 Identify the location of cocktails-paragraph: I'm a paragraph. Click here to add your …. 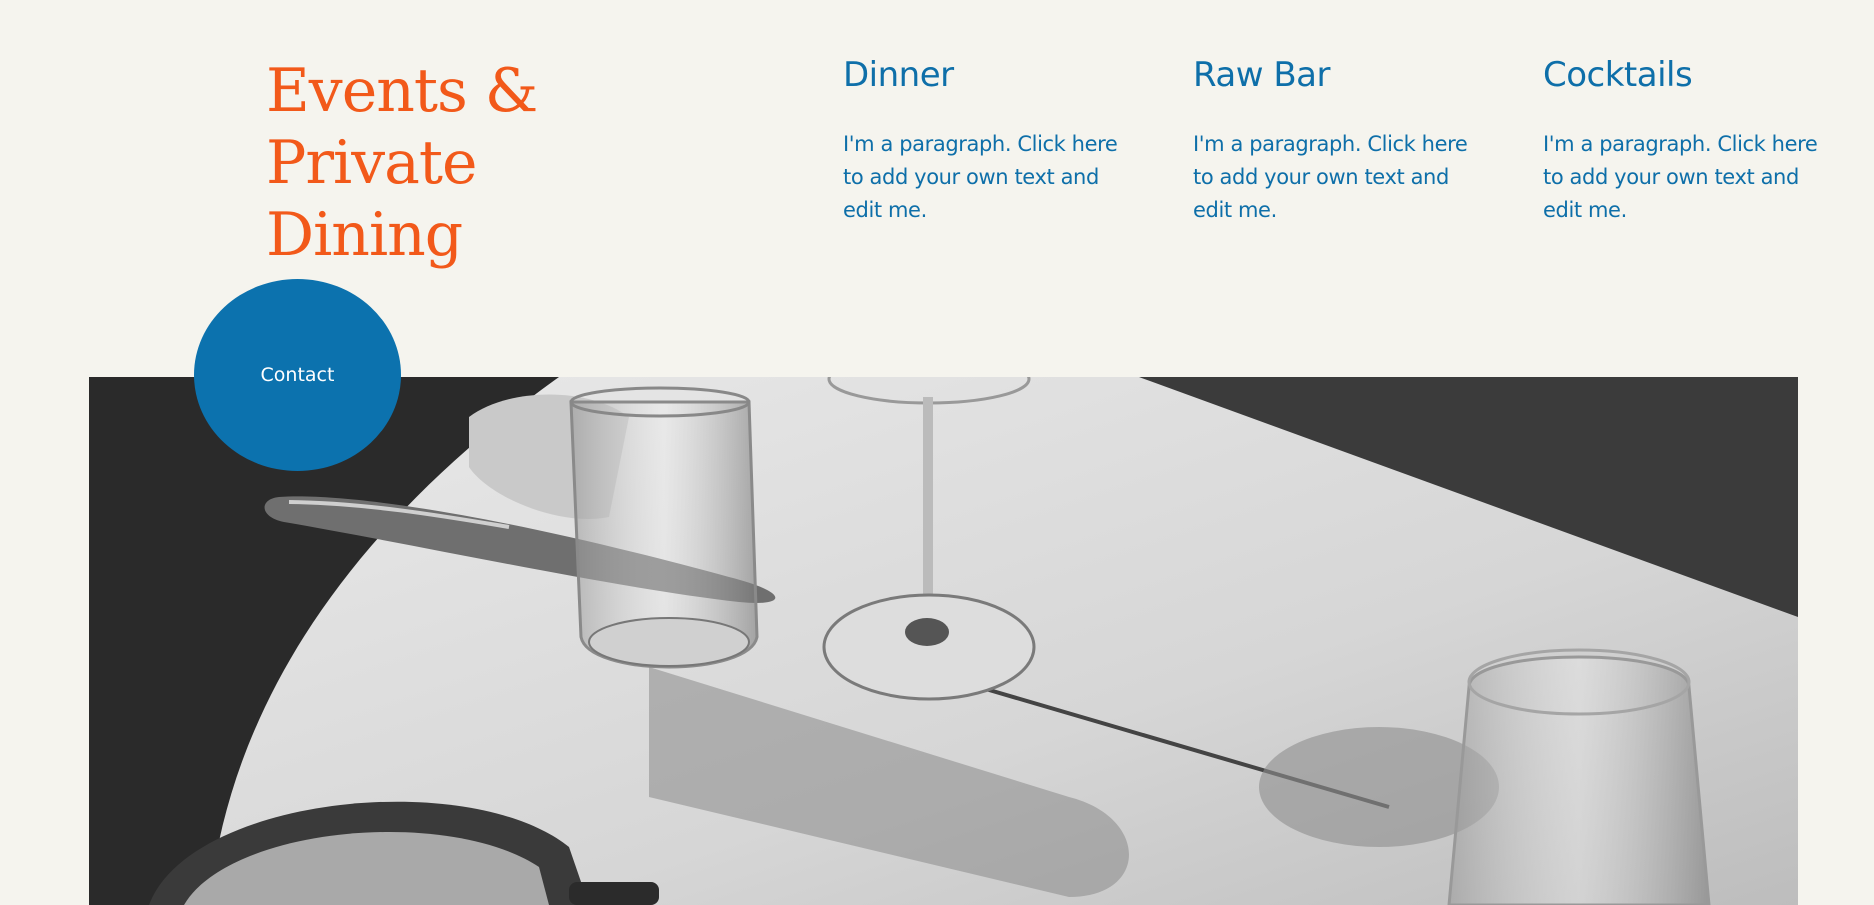
(1680, 177).